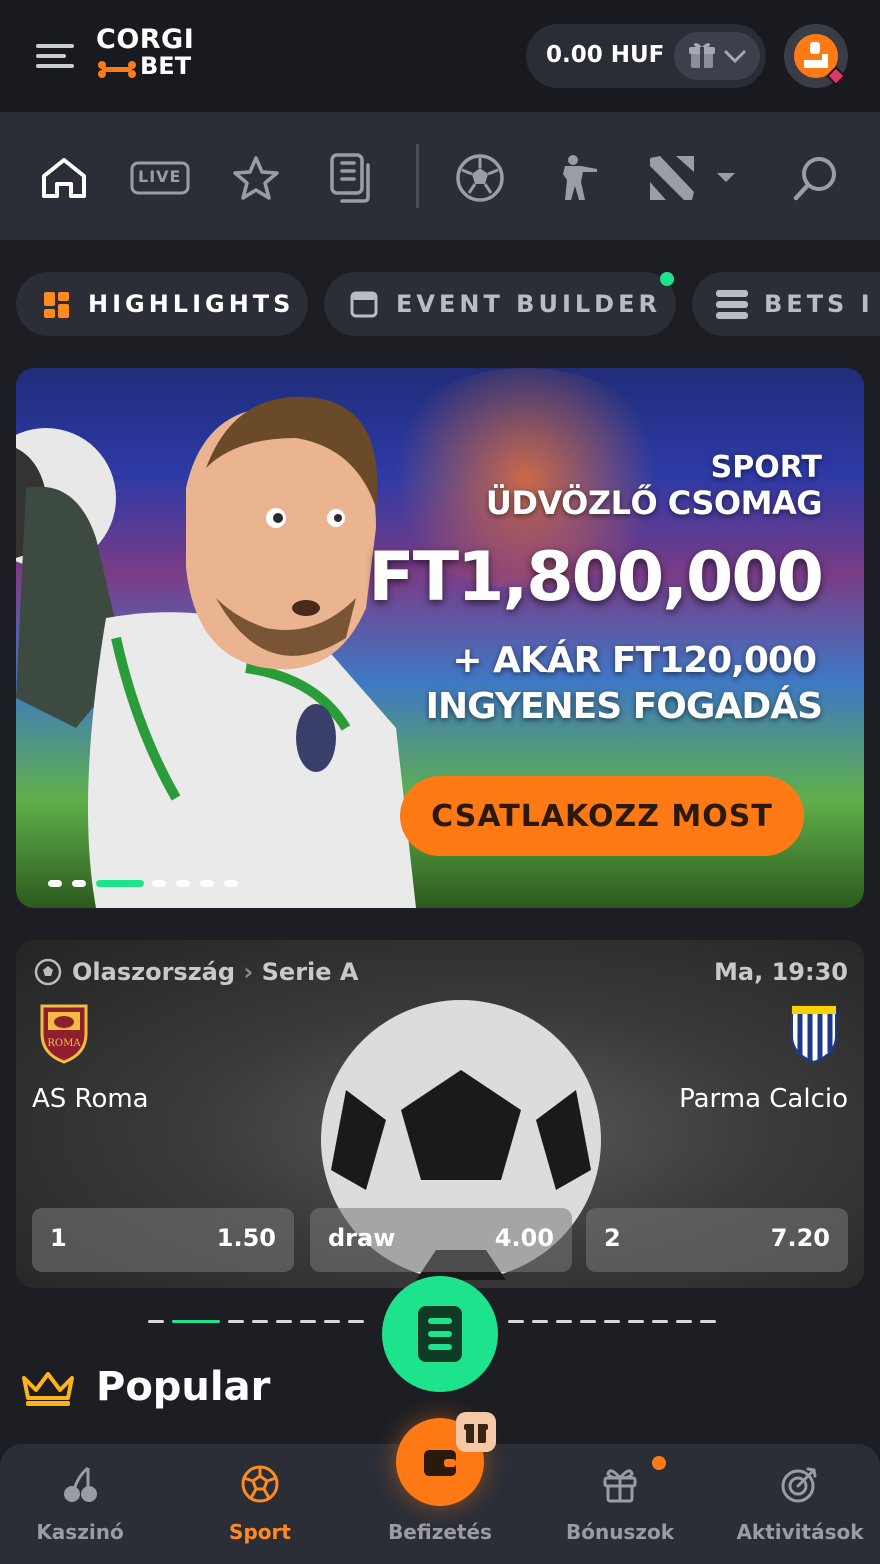 Image resolution: width=880 pixels, height=1564 pixels. Describe the element at coordinates (48, 1389) in the screenshot. I see `crown-icon` at that location.